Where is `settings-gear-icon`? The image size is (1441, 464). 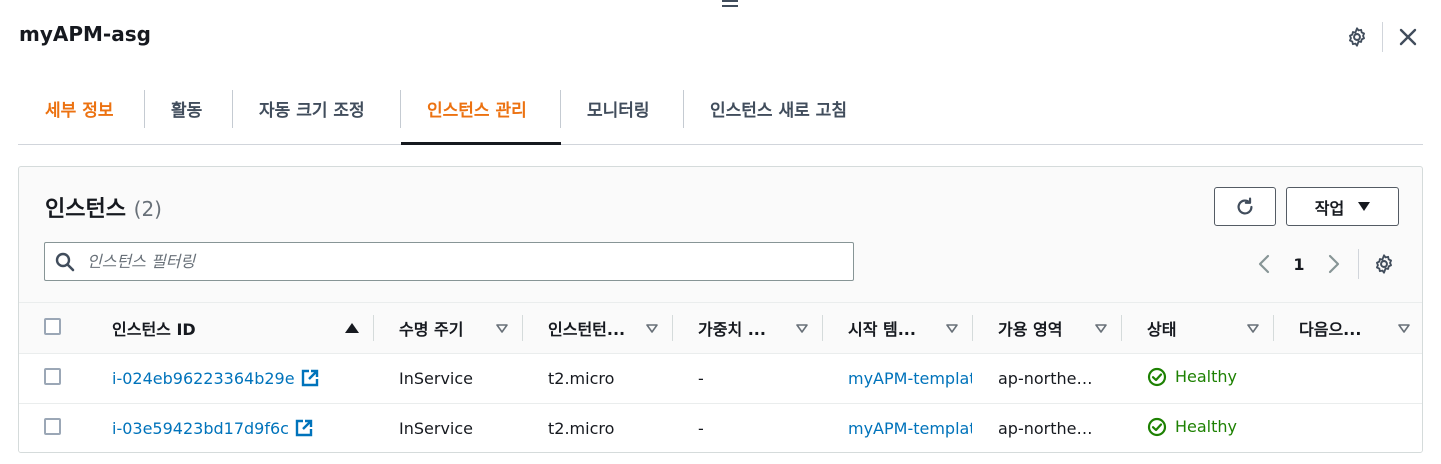
settings-gear-icon is located at coordinates (1357, 37).